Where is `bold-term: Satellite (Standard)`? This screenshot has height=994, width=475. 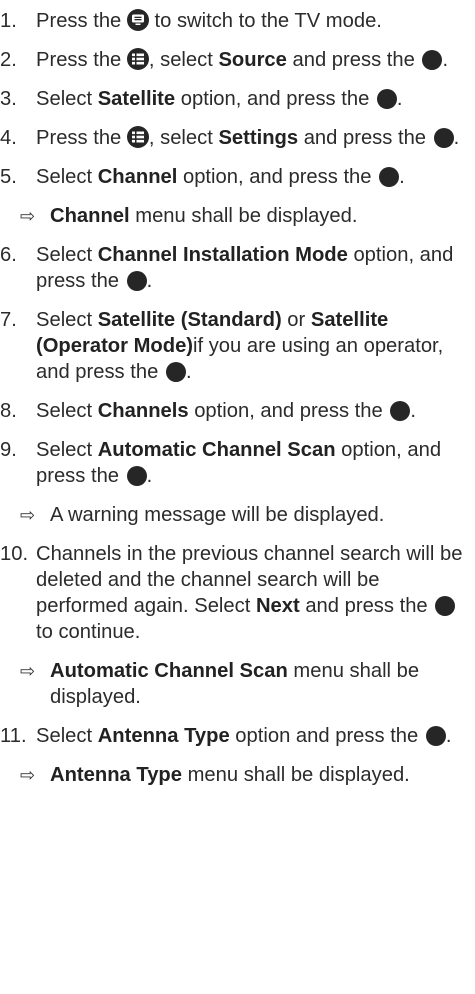
bold-term: Satellite (Standard) is located at coordinates (189, 320).